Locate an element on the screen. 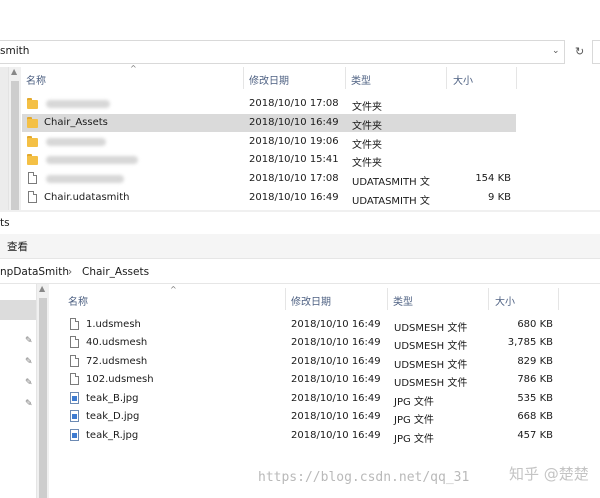  address-bar: smith ⌄ is located at coordinates (282, 52).